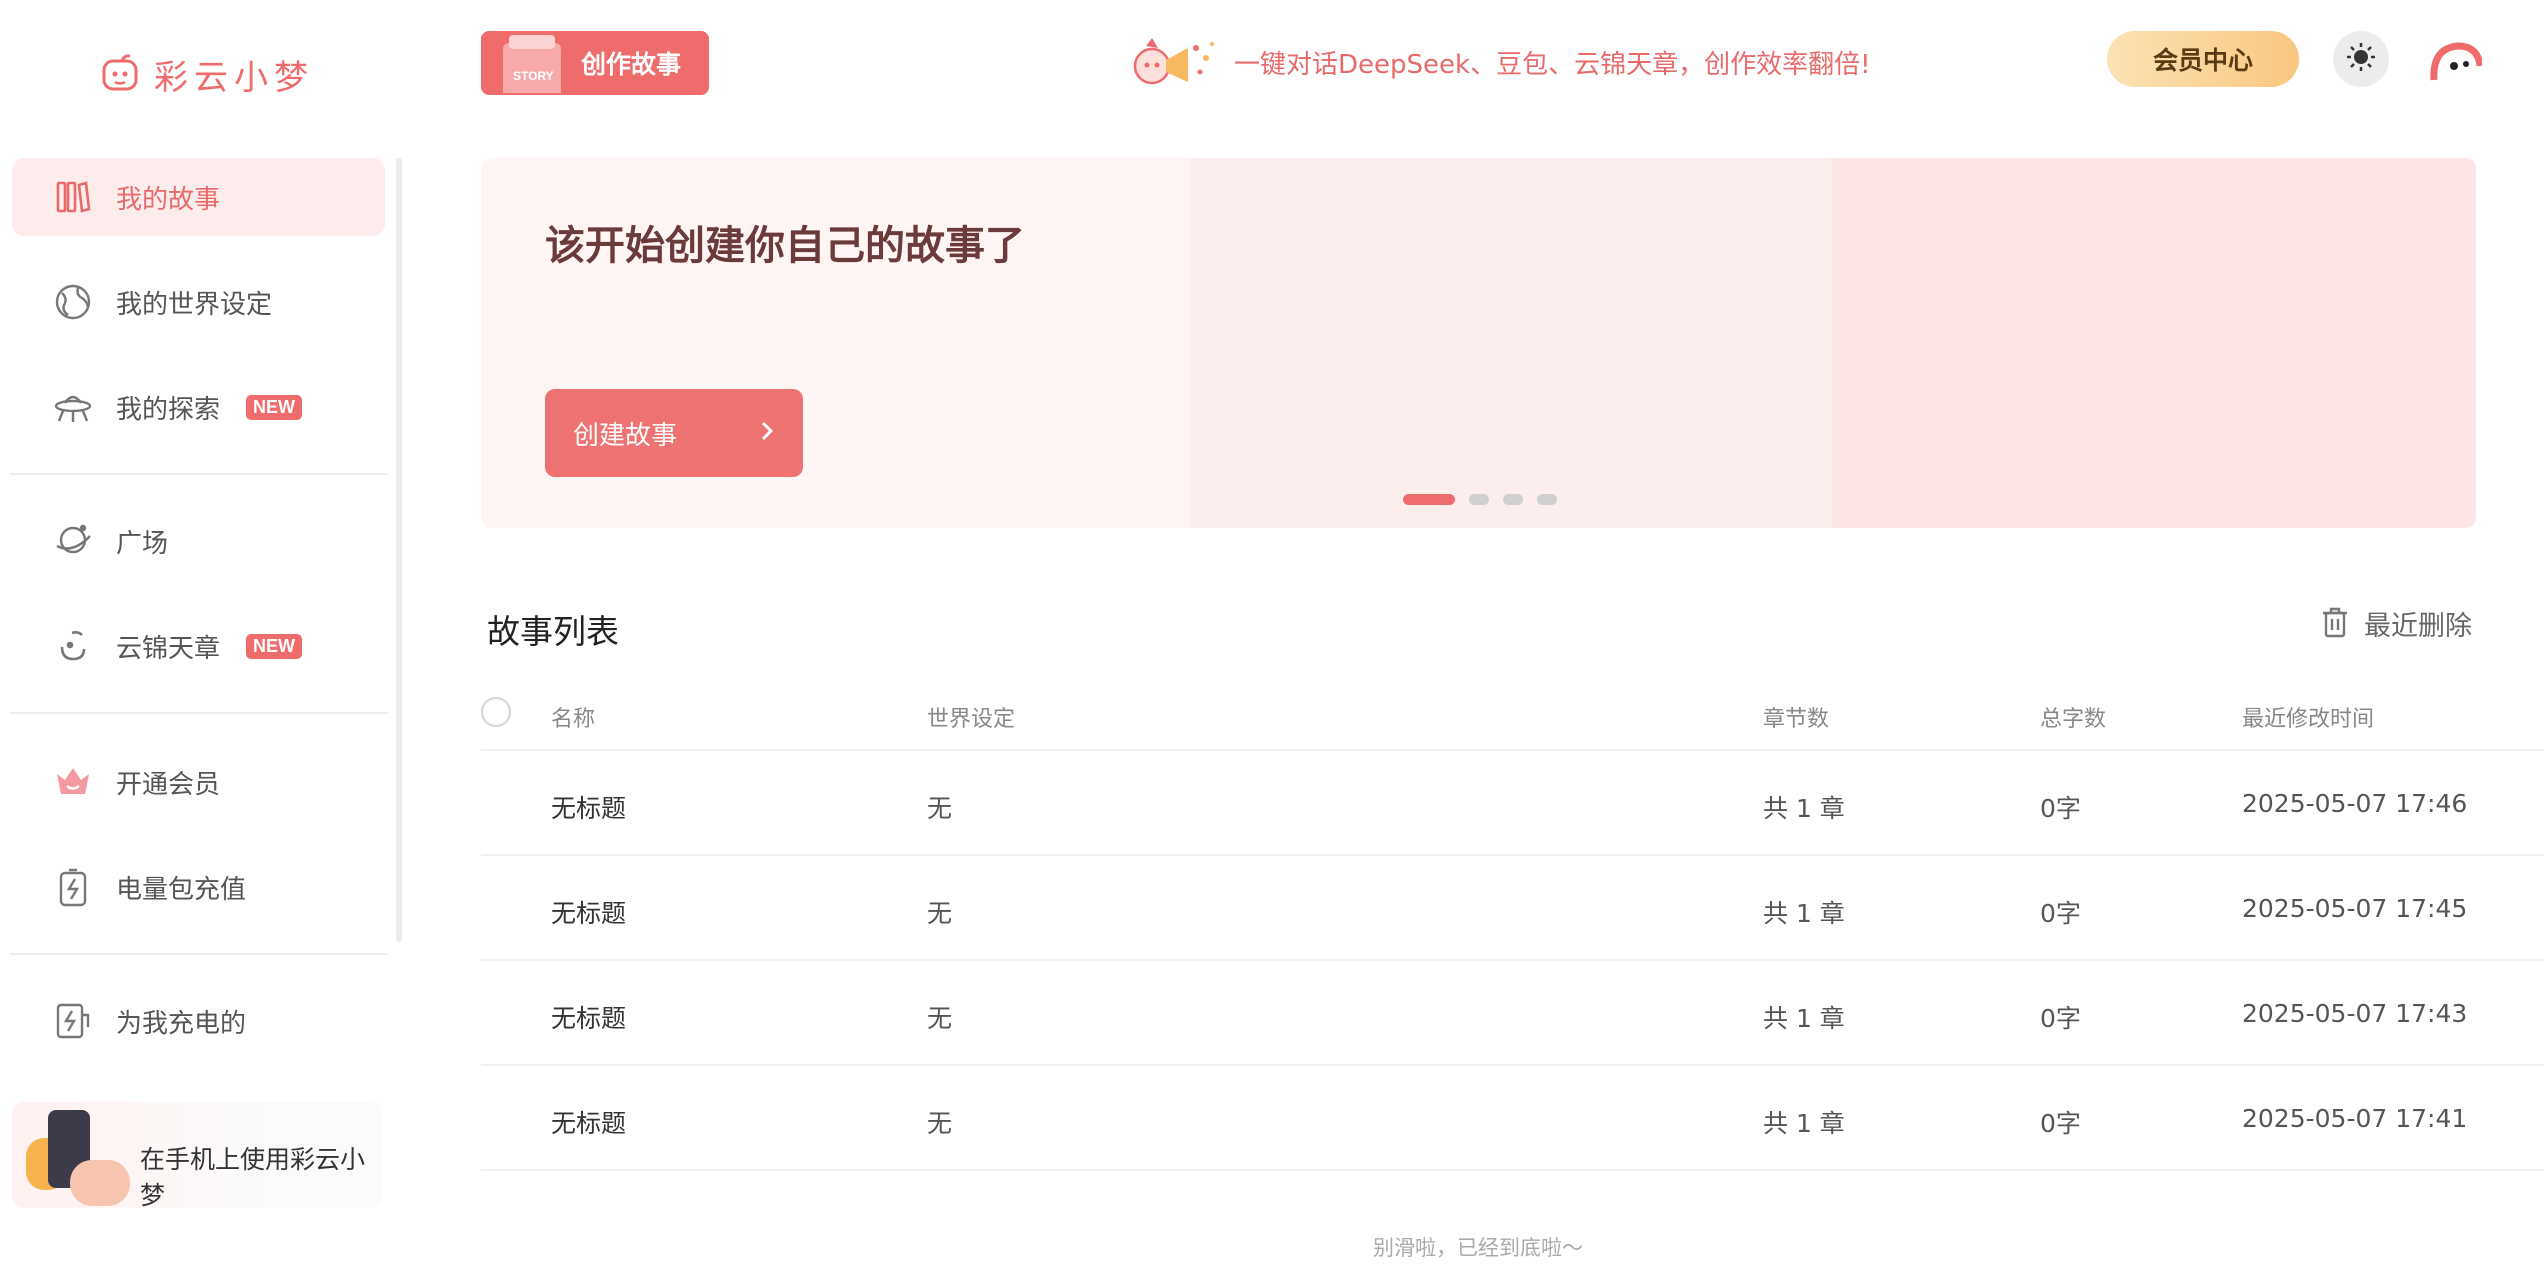 The image size is (2544, 1272). I want to click on sidebar-item-label: 开通会员, so click(168, 784).